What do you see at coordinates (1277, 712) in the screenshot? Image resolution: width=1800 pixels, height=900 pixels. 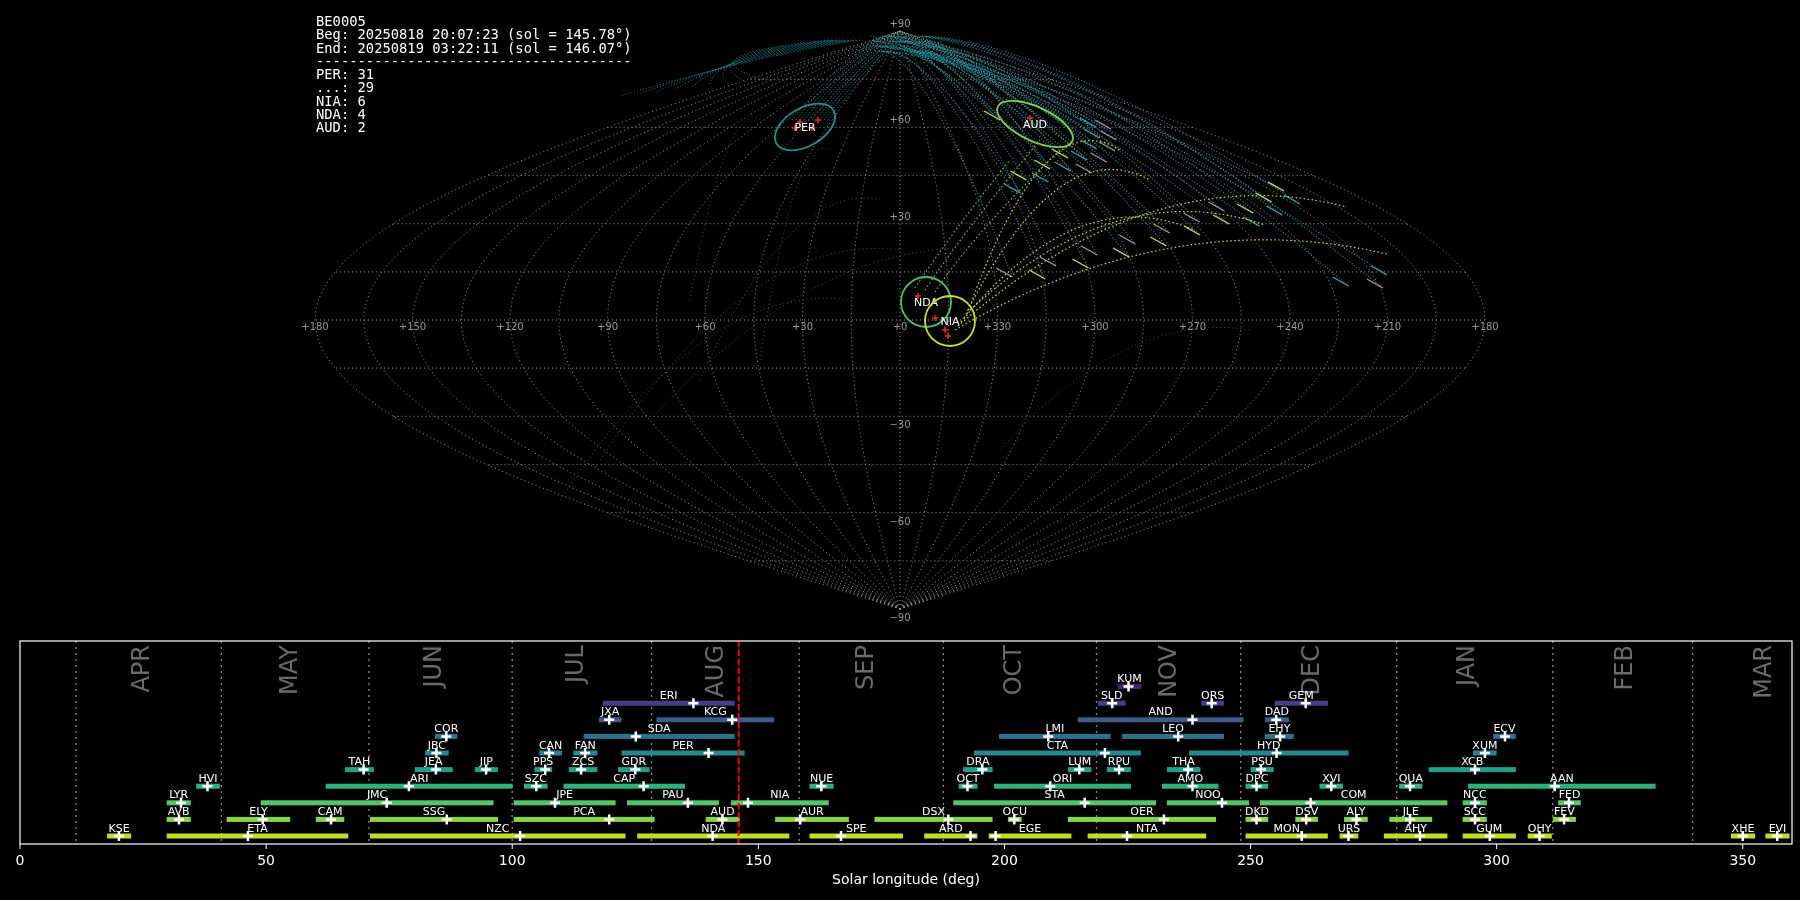 I see `shower-label: DAD` at bounding box center [1277, 712].